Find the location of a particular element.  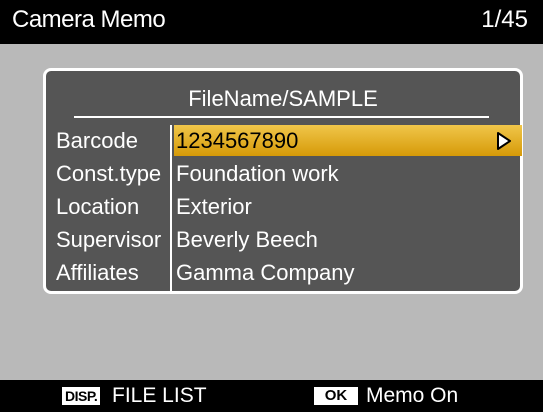

memo-row-label: Affiliates is located at coordinates (97, 272).